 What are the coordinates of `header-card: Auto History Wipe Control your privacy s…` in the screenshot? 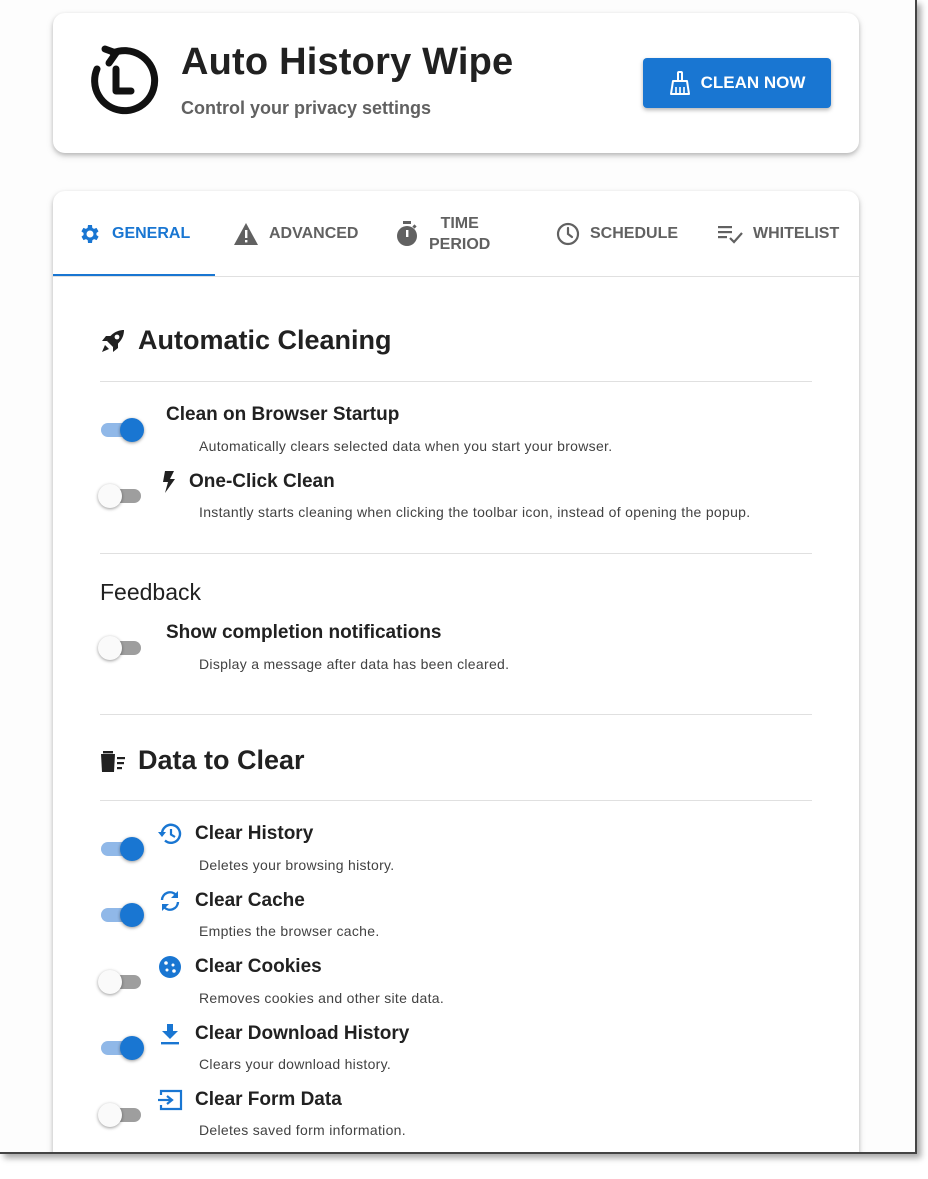 It's located at (456, 83).